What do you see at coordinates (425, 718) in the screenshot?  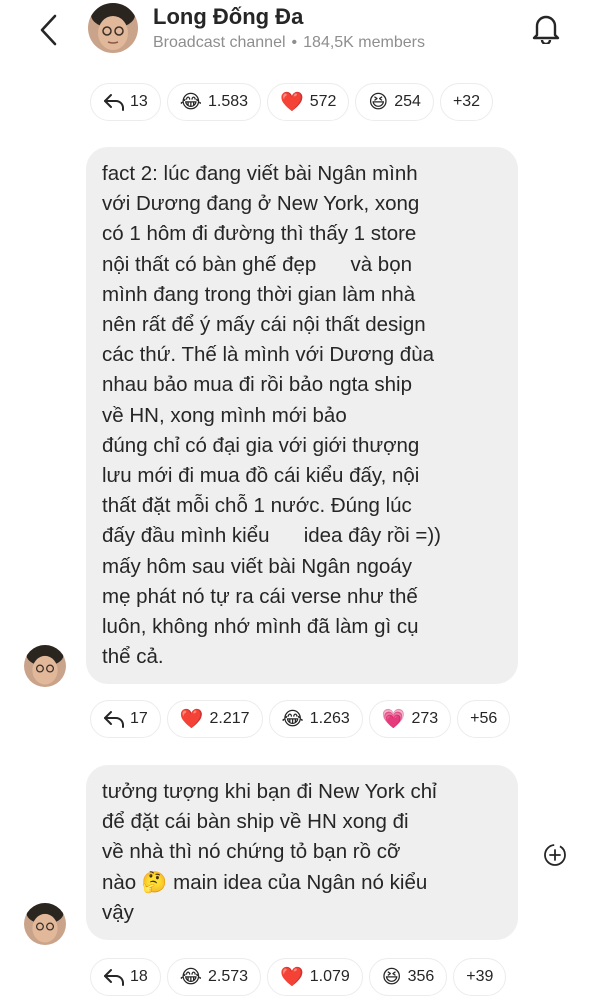 I see `reaction-count: 273` at bounding box center [425, 718].